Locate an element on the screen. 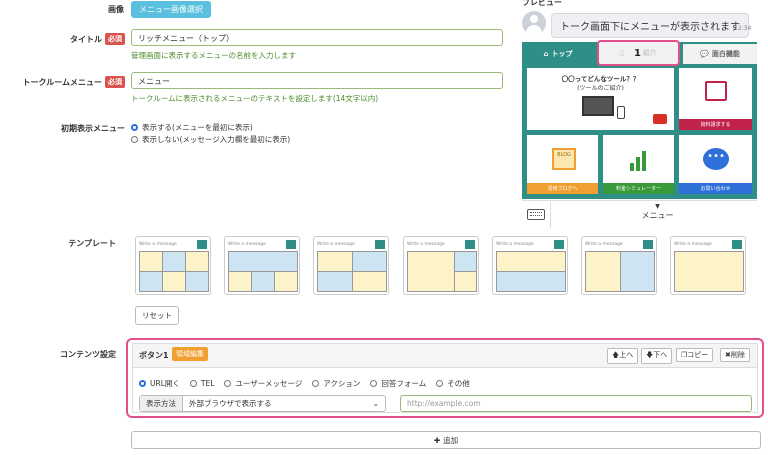 Image resolution: width=768 pixels, height=455 pixels. menu-separator is located at coordinates (550, 215).